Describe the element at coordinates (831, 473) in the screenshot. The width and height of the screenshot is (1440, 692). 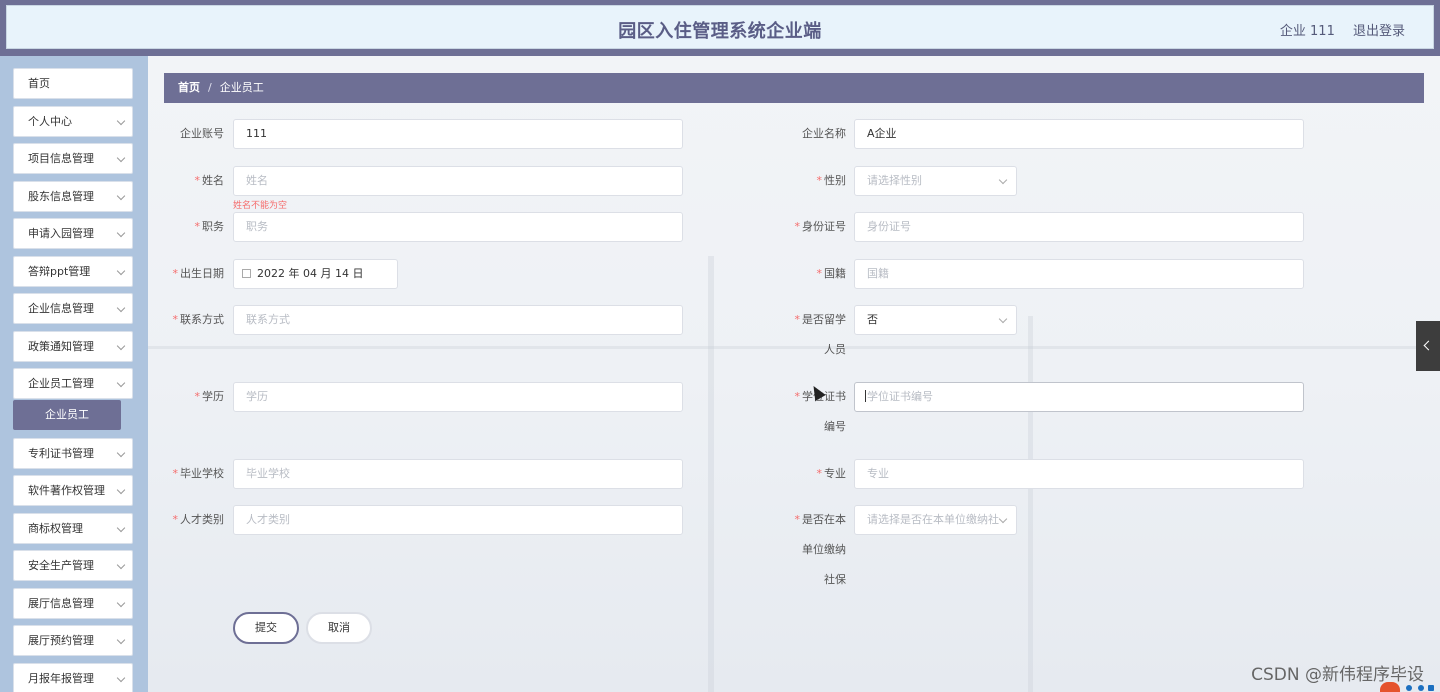
I see `major-label: * 专业` at that location.